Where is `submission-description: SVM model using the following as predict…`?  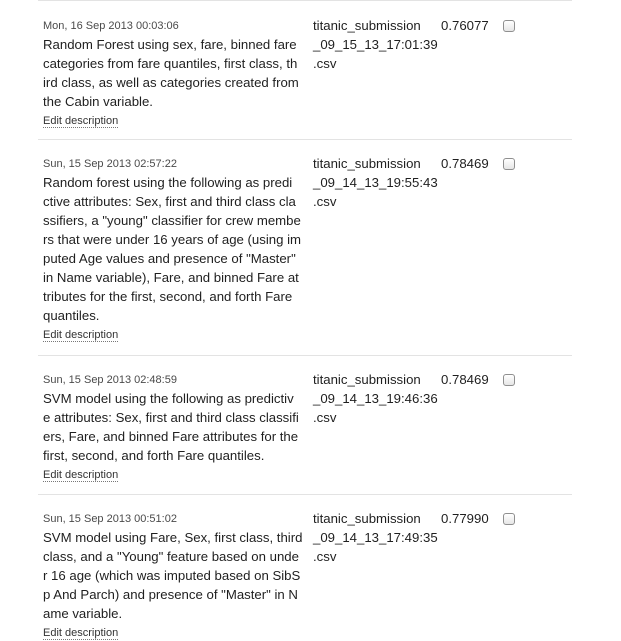
submission-description: SVM model using the following as predict… is located at coordinates (171, 427).